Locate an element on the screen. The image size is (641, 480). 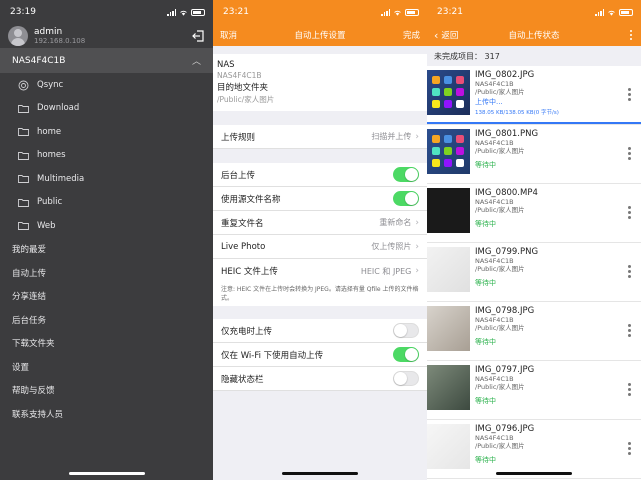
status-bar: 23:19 is located at coordinates (106, 12).